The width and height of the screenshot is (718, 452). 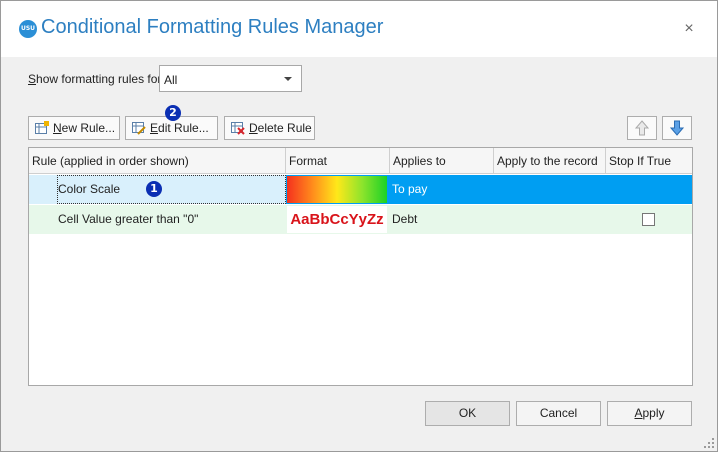 I want to click on app-logo-icon: USU, so click(x=28, y=29).